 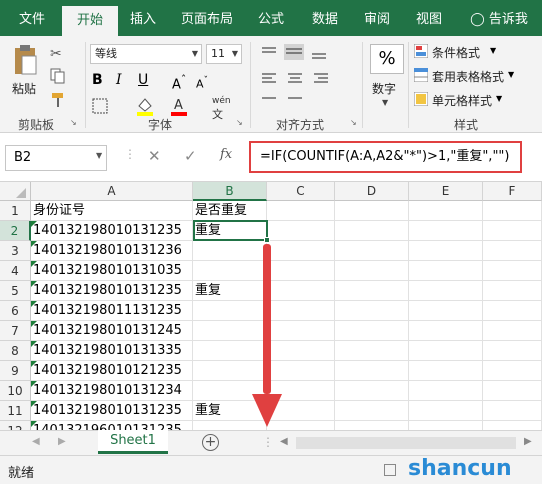 What do you see at coordinates (268, 442) in the screenshot?
I see `tab-split-icon: ⋮` at bounding box center [268, 442].